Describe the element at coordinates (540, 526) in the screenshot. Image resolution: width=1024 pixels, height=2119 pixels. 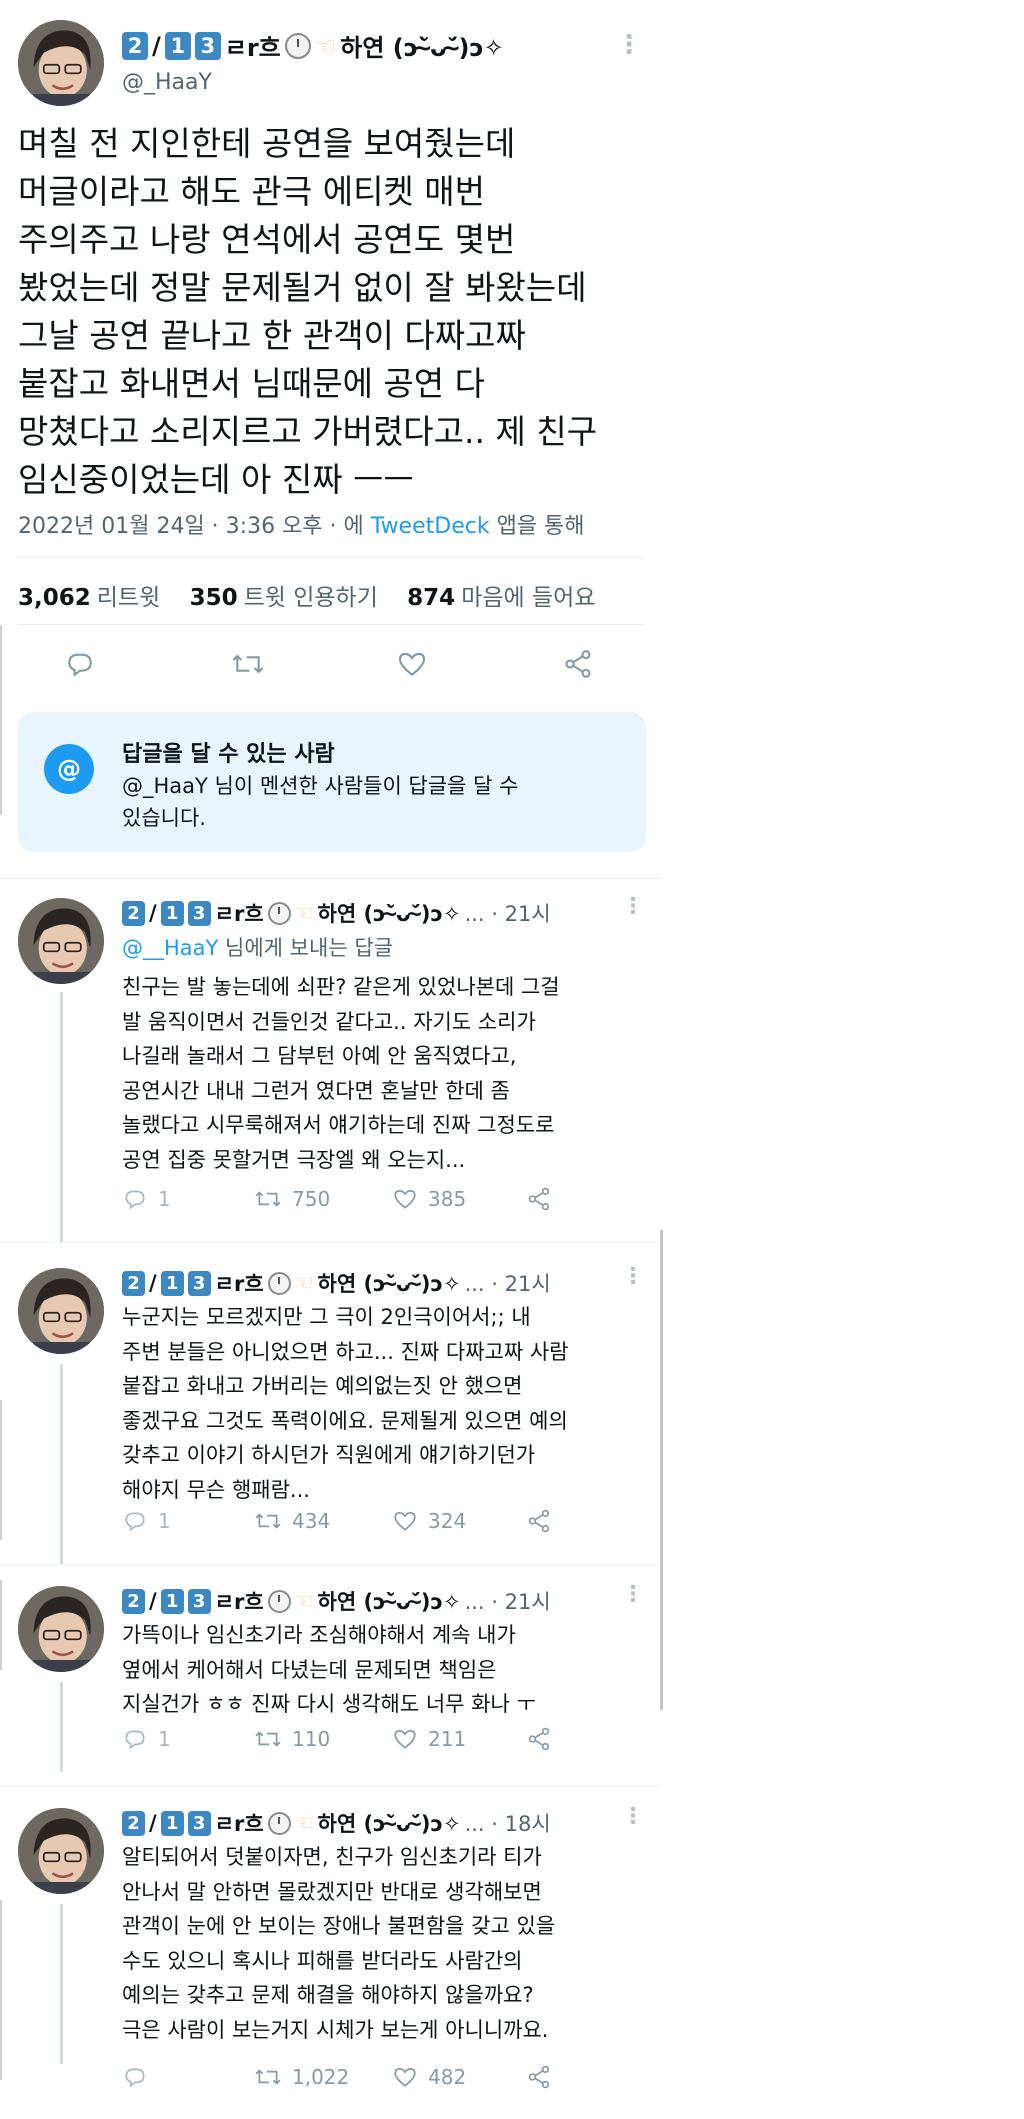
I see `client-suffix: 앱을 통해` at that location.